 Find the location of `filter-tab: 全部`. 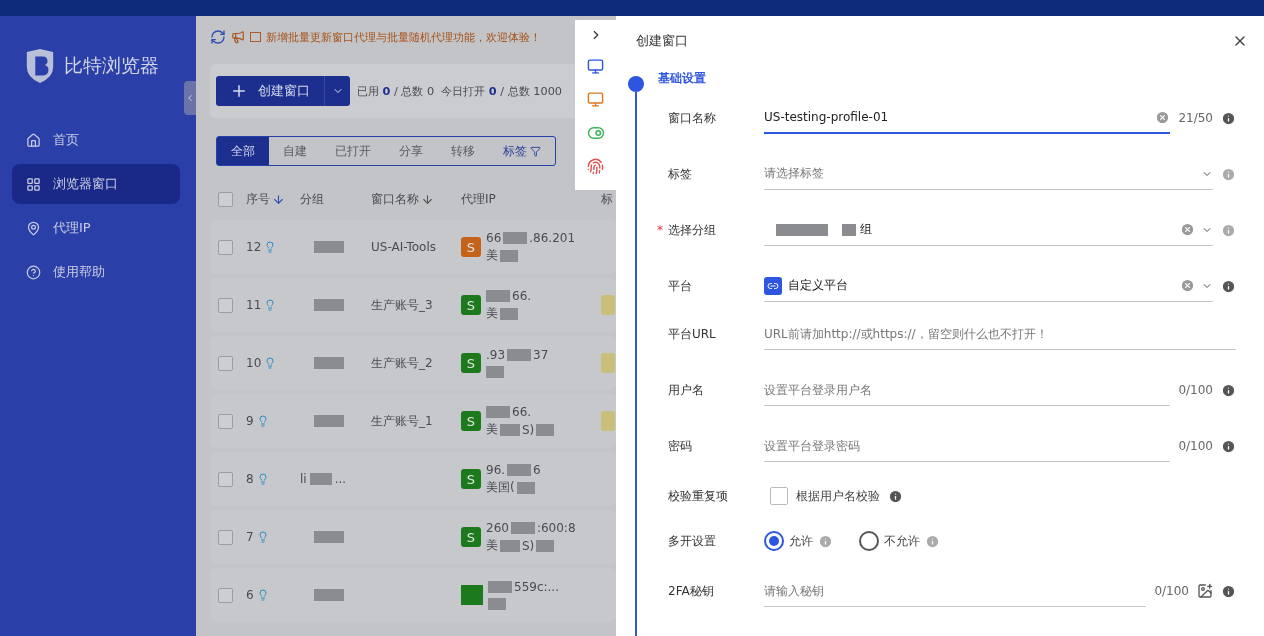

filter-tab: 全部 is located at coordinates (243, 151).